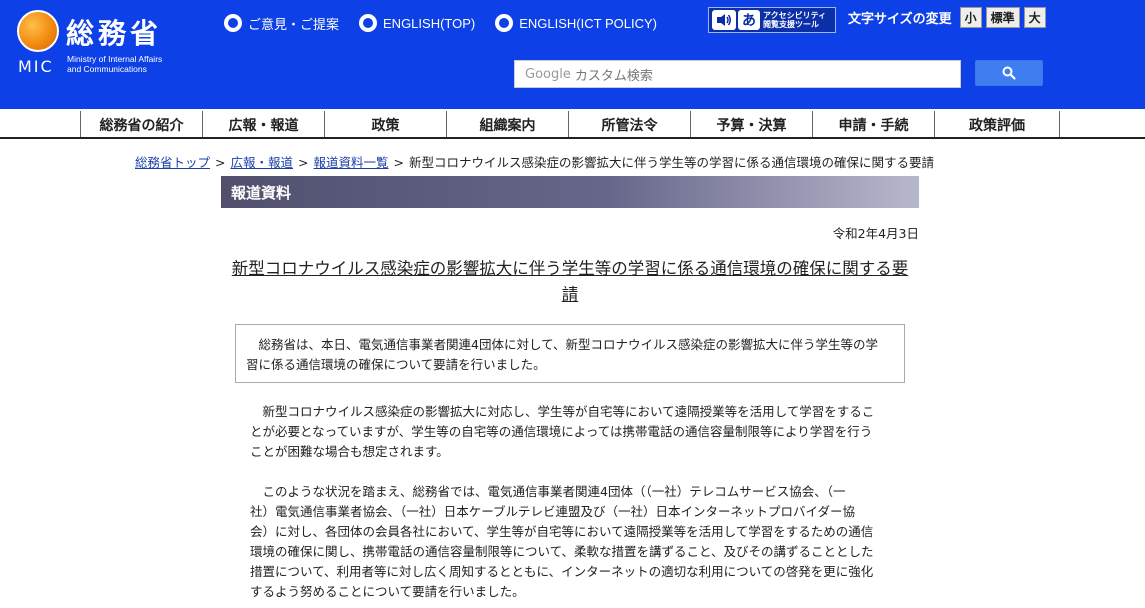  I want to click on search-brand: Google, so click(548, 74).